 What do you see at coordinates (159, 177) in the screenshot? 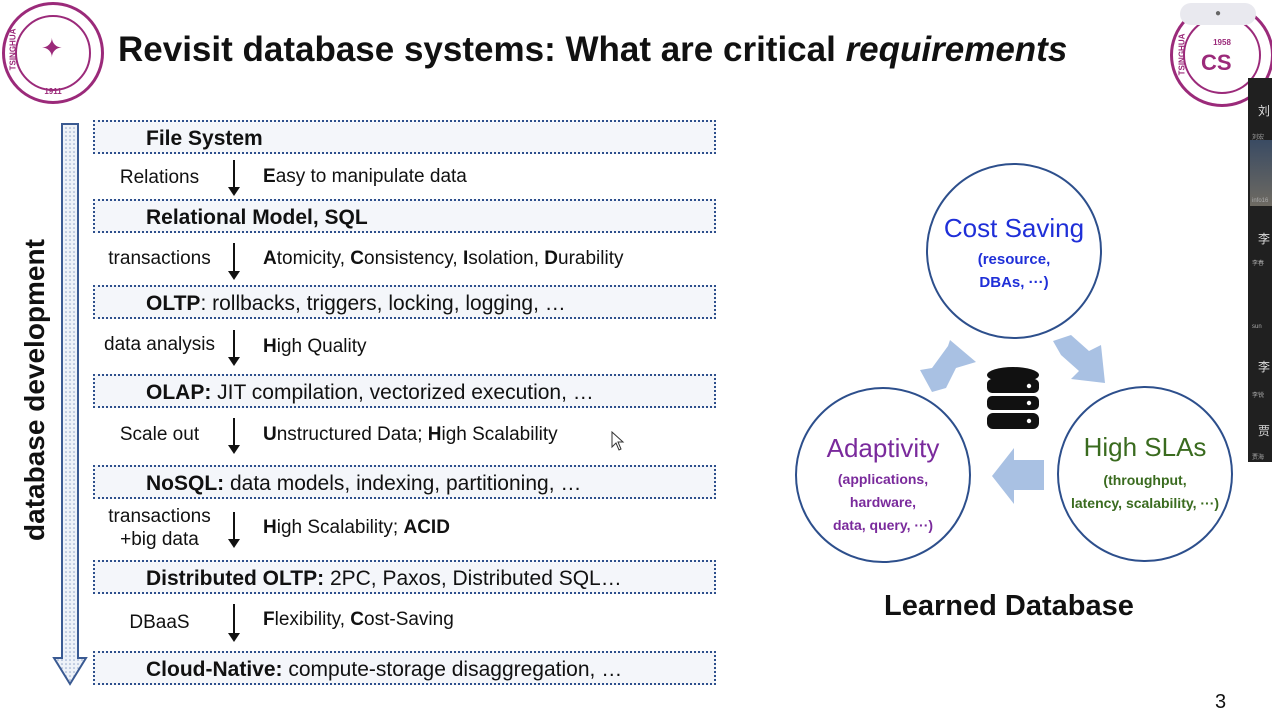
I see `transition-label-relations: Relations` at bounding box center [159, 177].